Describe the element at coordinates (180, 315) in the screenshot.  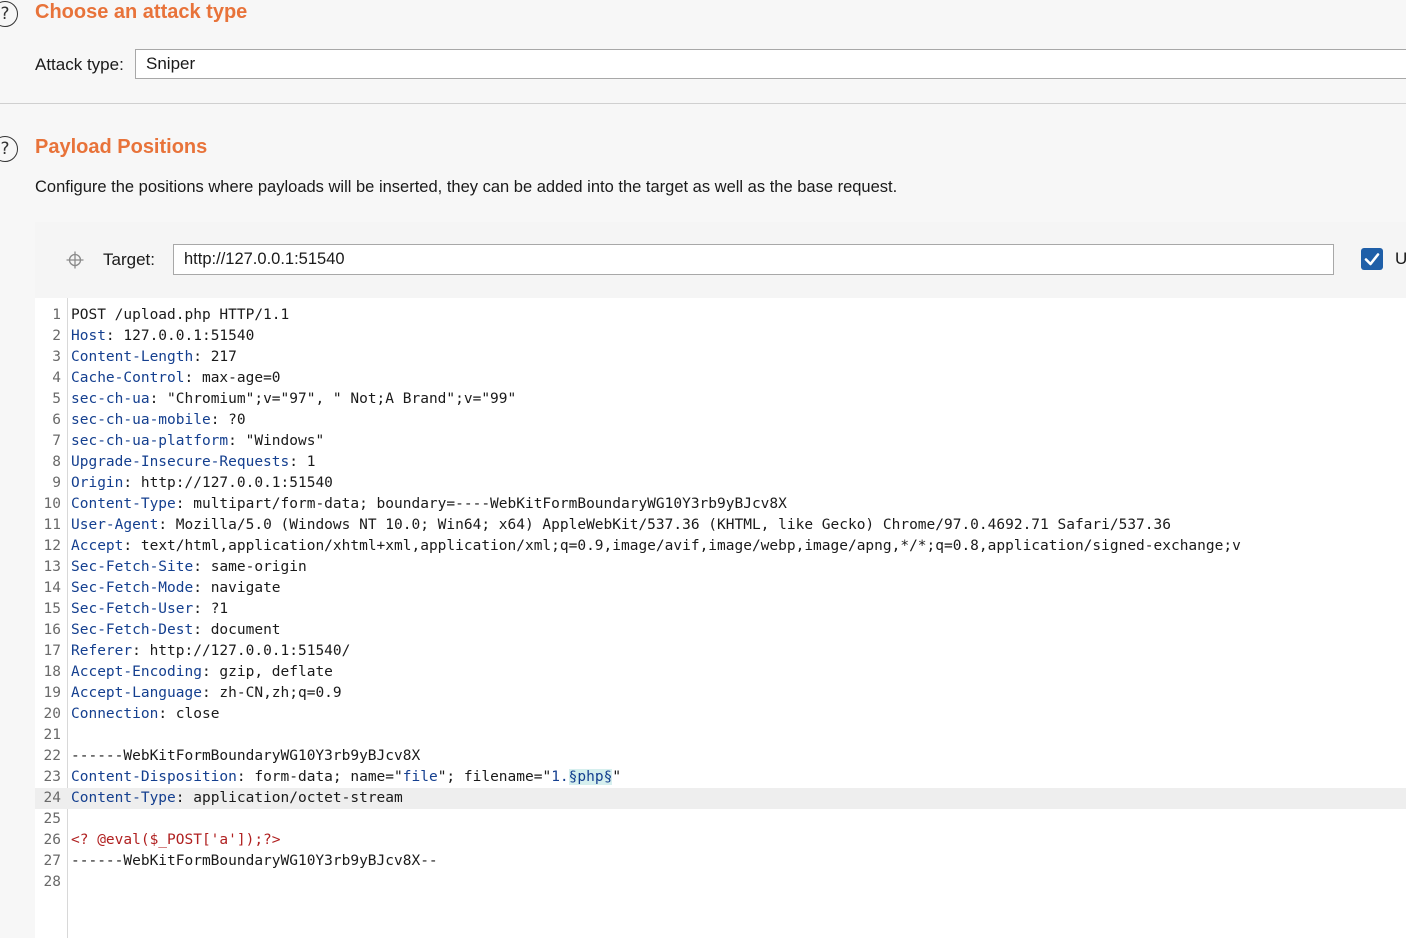
I see `line-content: POST /upload.php HTTP/1.1` at that location.